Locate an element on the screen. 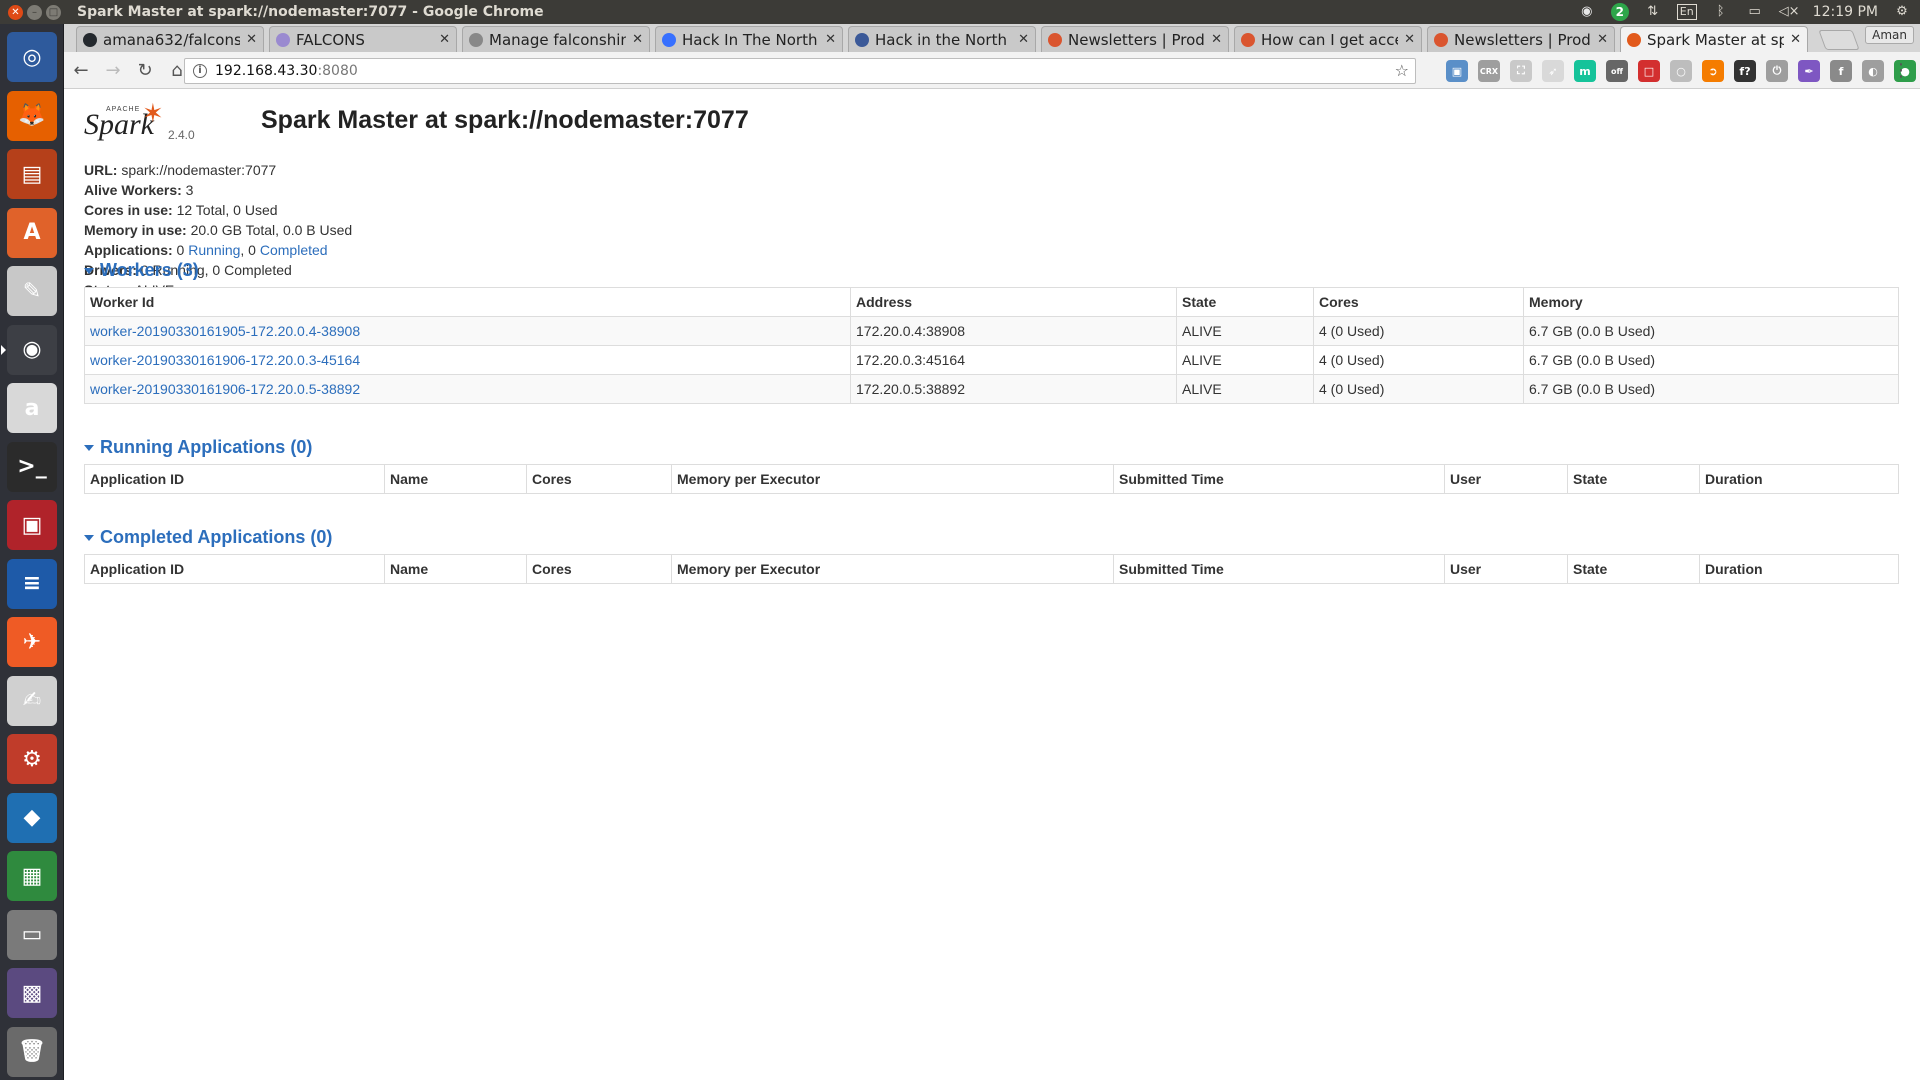 The width and height of the screenshot is (1920, 1080). amazon-icon: a is located at coordinates (32, 408).